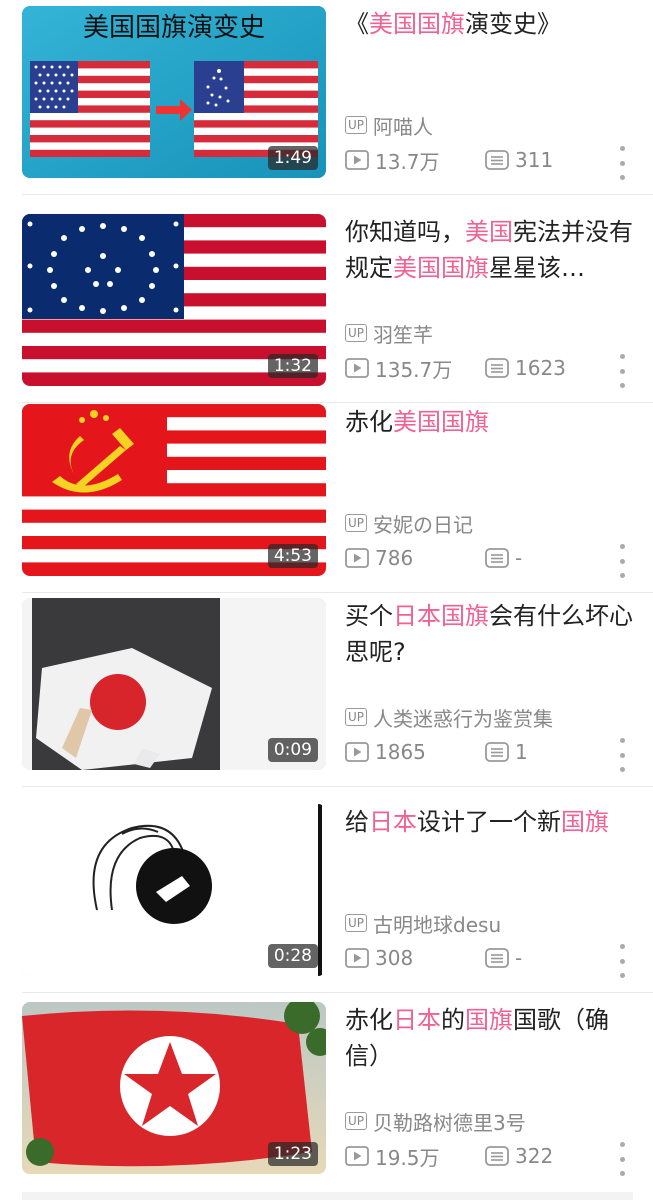 Image resolution: width=653 pixels, height=1200 pixels. I want to click on title-segment: 《, so click(357, 24).